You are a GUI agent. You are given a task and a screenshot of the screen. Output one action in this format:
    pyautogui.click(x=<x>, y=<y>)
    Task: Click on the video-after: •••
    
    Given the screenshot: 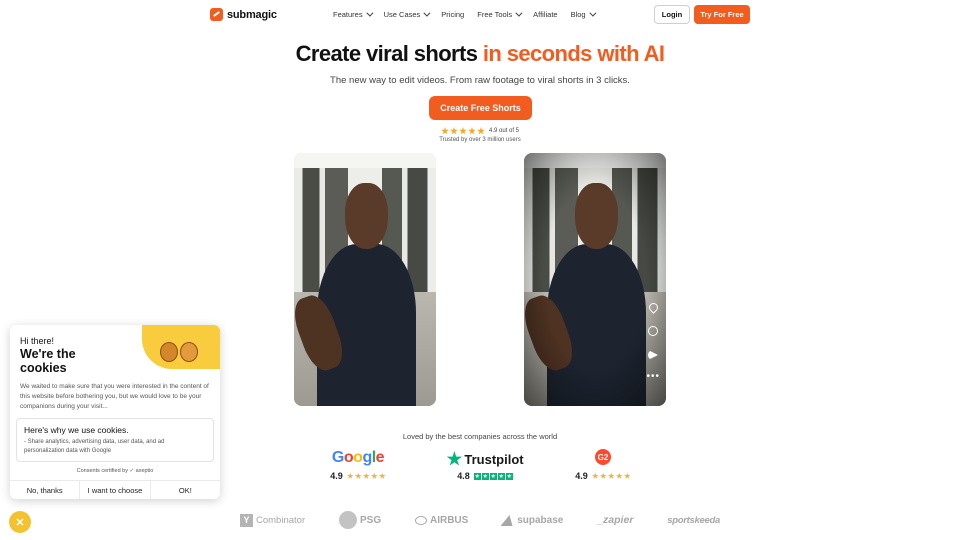 What is the action you would take?
    pyautogui.click(x=595, y=279)
    